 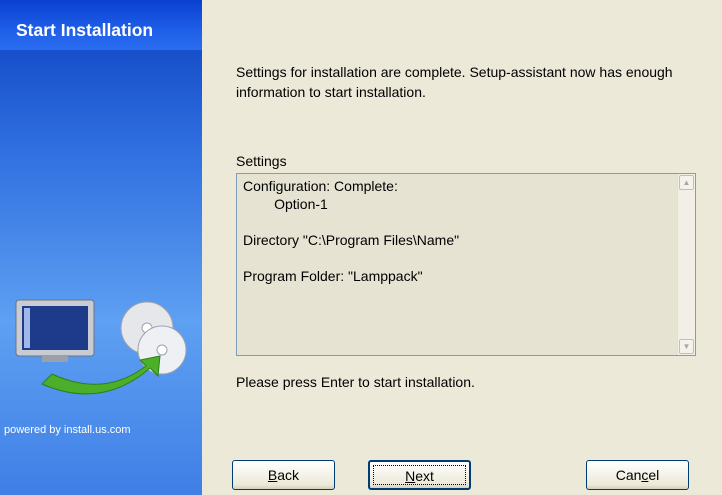 What do you see at coordinates (283, 475) in the screenshot?
I see `back-button: Back` at bounding box center [283, 475].